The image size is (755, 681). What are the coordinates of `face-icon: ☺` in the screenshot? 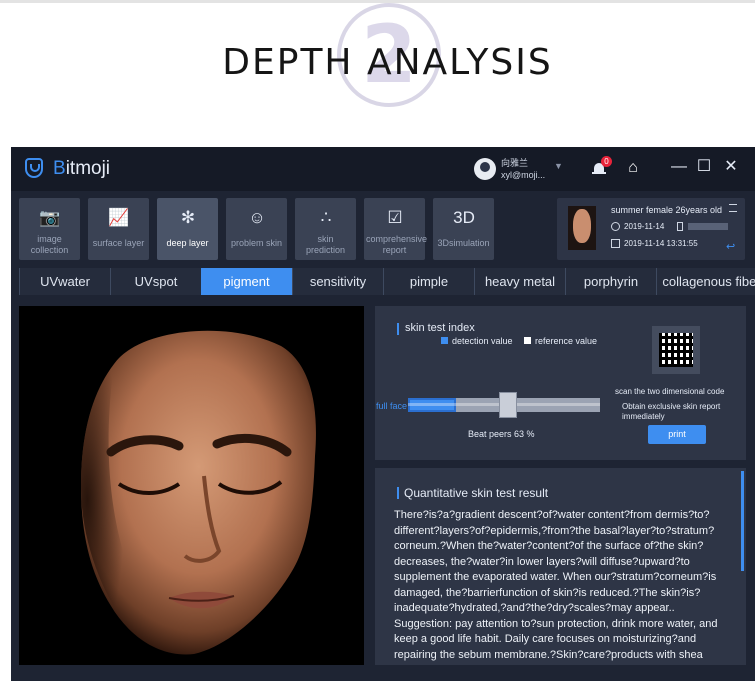 It's located at (257, 218).